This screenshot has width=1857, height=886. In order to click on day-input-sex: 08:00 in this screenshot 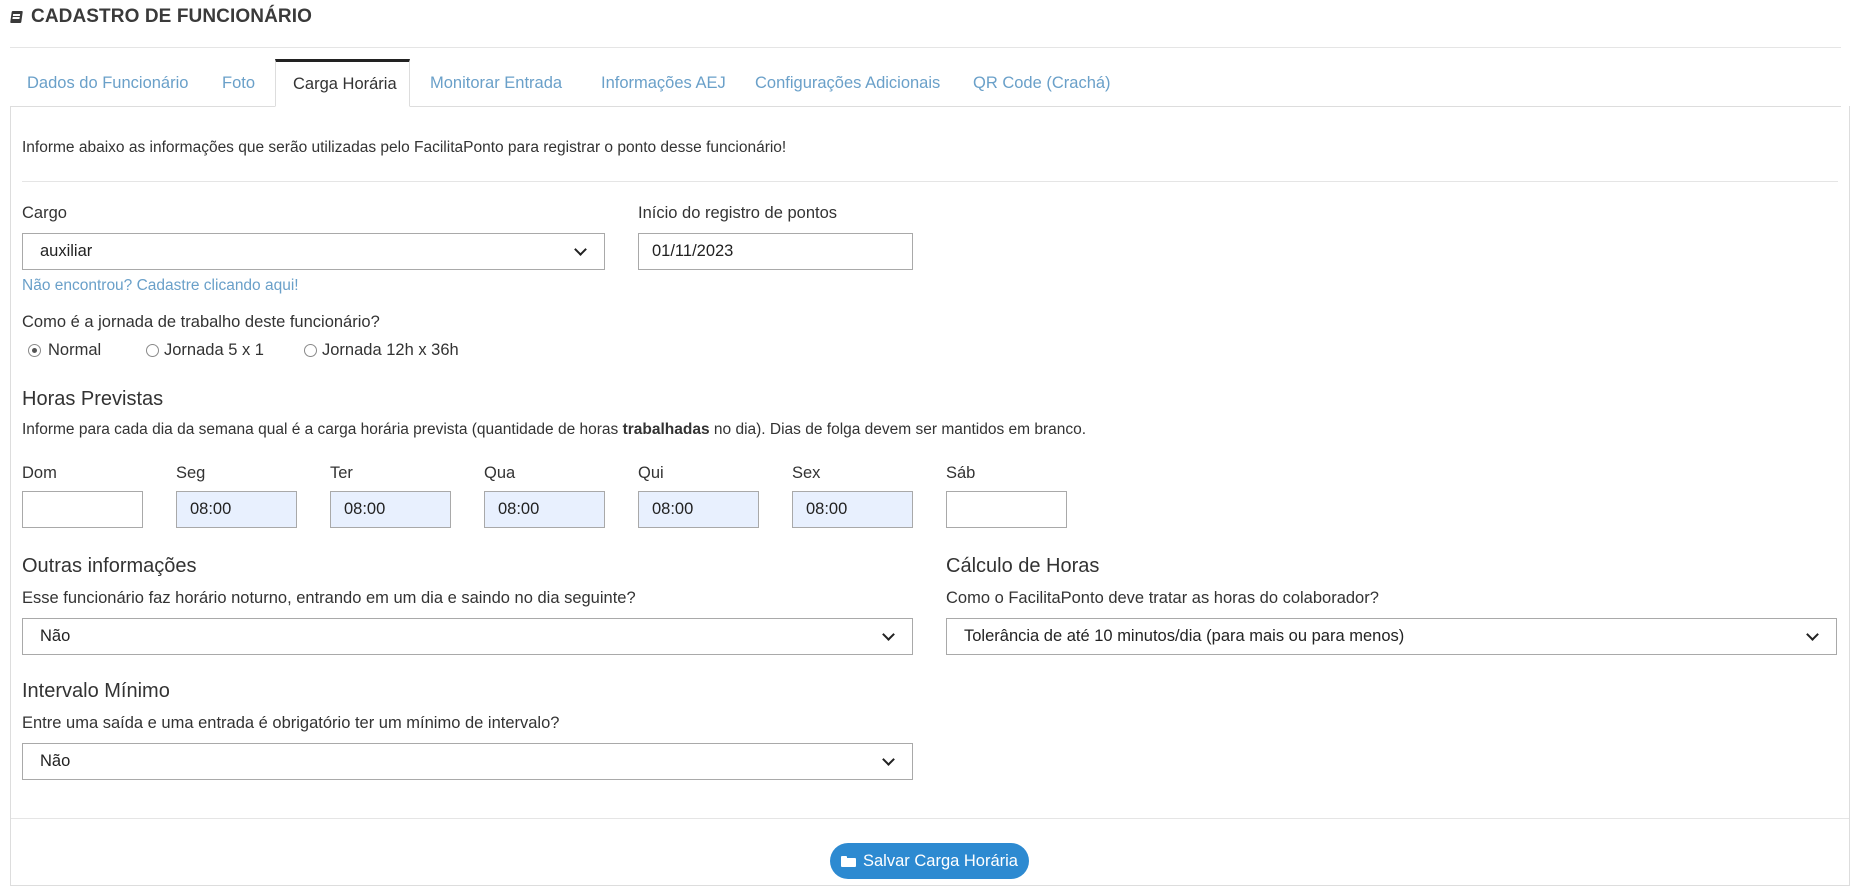, I will do `click(852, 509)`.